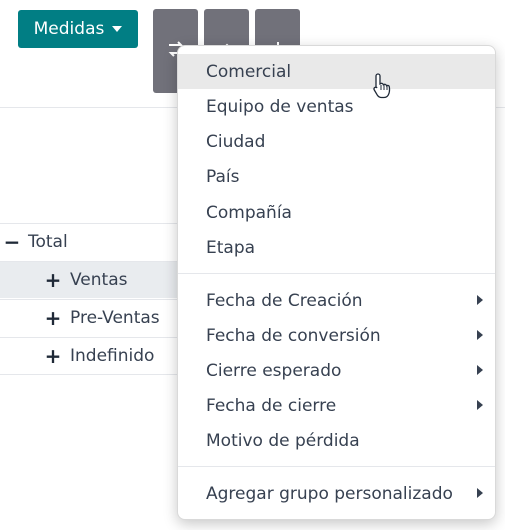 The image size is (505, 530). What do you see at coordinates (12, 242) in the screenshot?
I see `collapse-icon: −` at bounding box center [12, 242].